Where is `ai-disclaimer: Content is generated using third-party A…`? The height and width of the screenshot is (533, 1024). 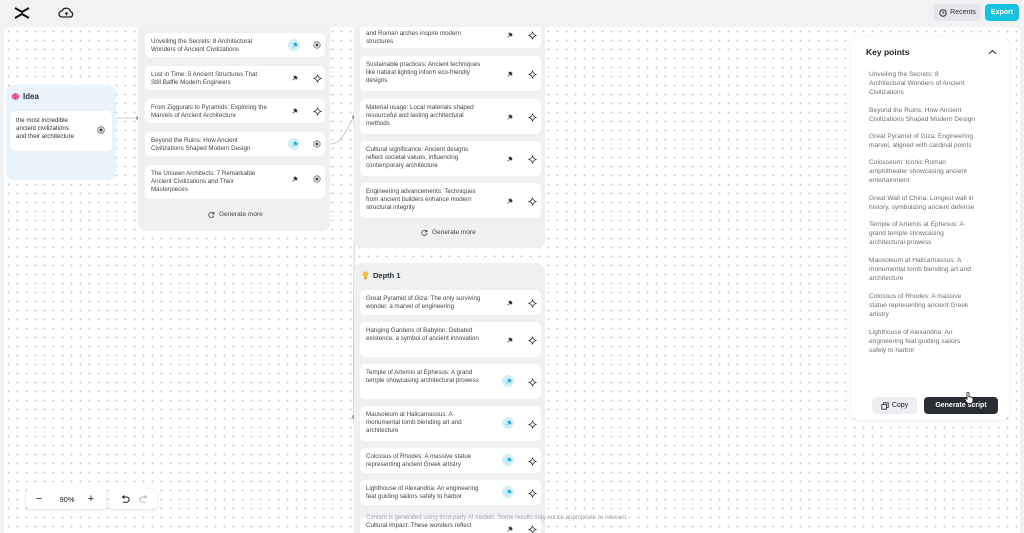
ai-disclaimer: Content is generated using third-party A… is located at coordinates (497, 518).